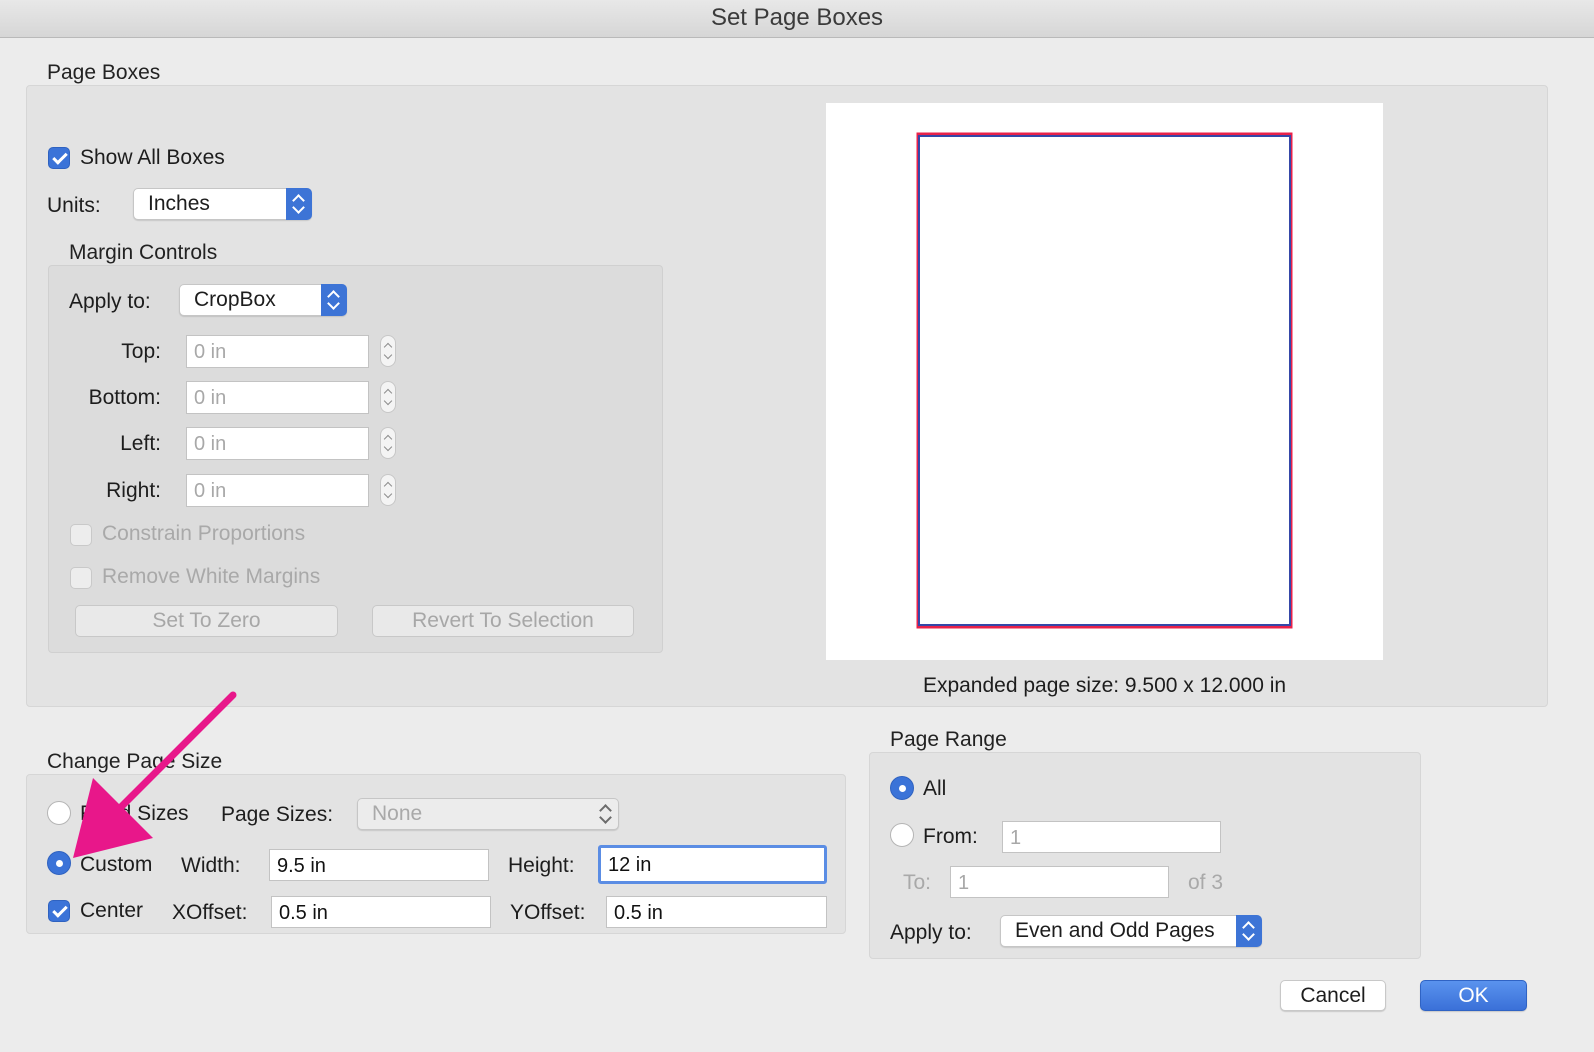  What do you see at coordinates (59, 911) in the screenshot?
I see `center-checkbox` at bounding box center [59, 911].